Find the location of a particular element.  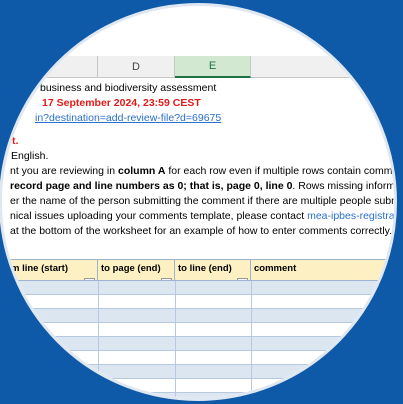

note-title: business and biodiversity assessment is located at coordinates (128, 88).